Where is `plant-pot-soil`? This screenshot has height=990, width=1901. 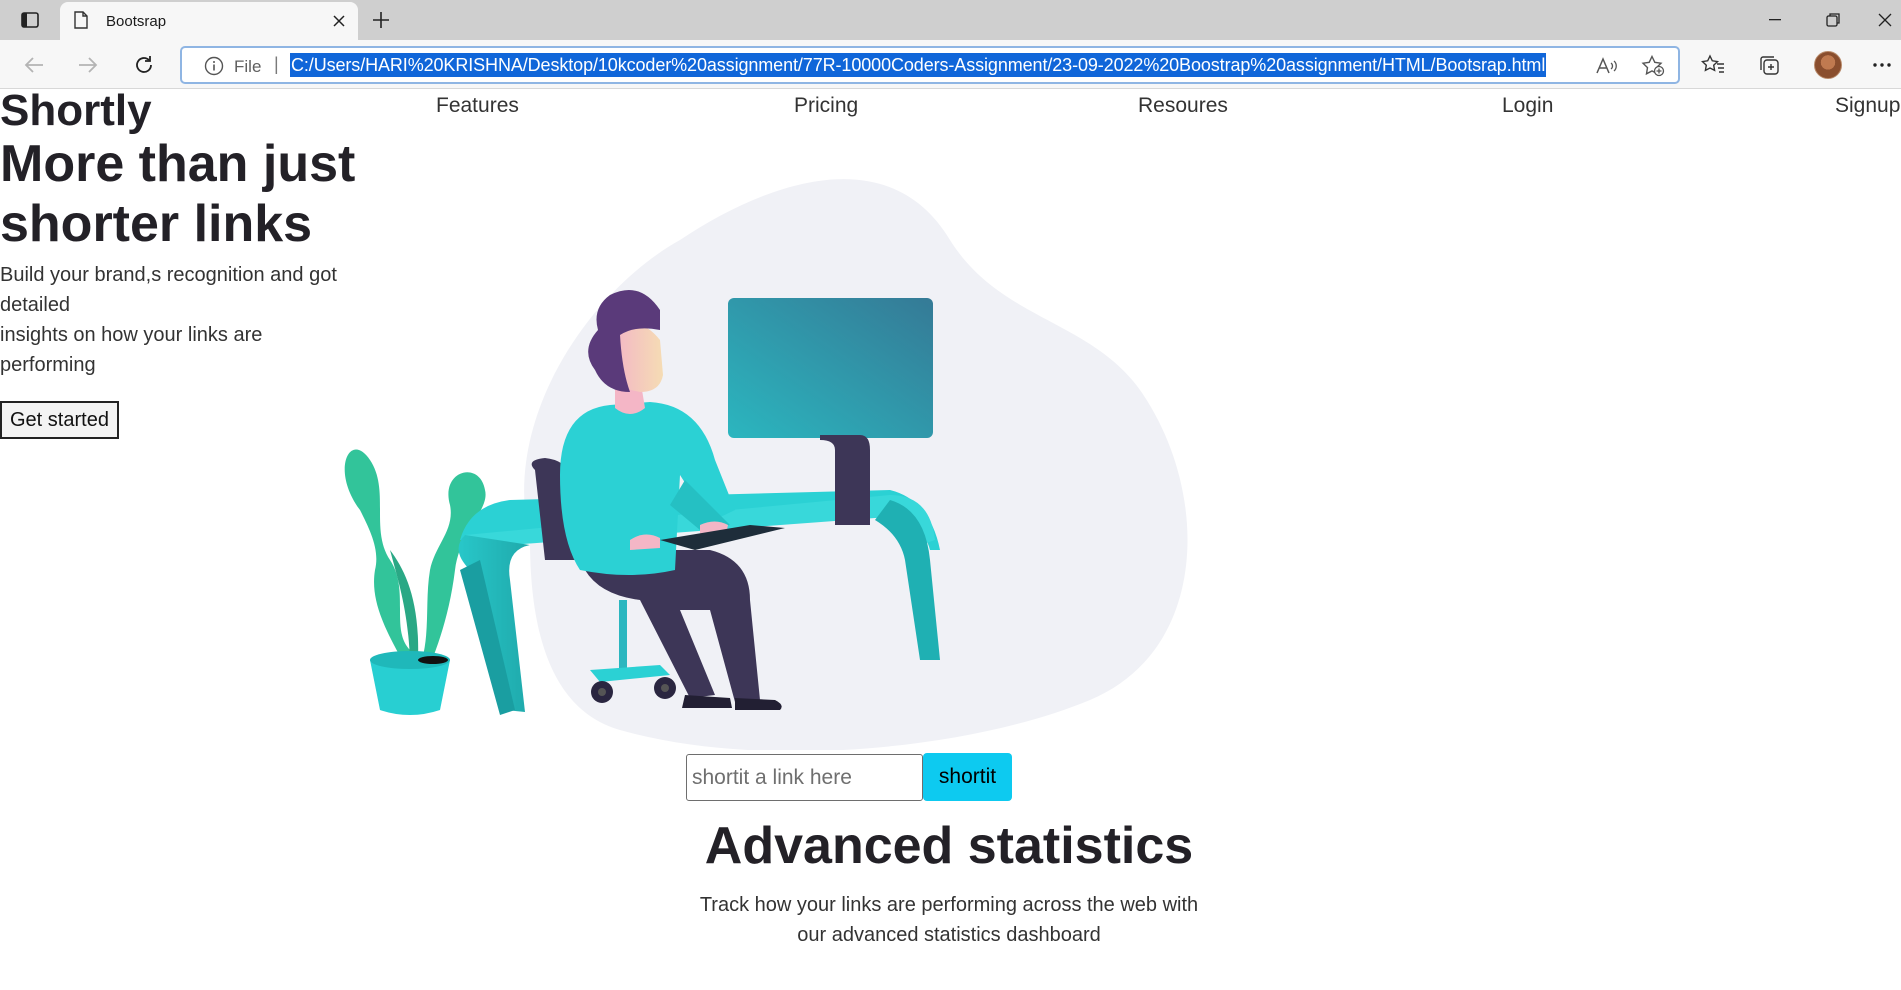 plant-pot-soil is located at coordinates (433, 660).